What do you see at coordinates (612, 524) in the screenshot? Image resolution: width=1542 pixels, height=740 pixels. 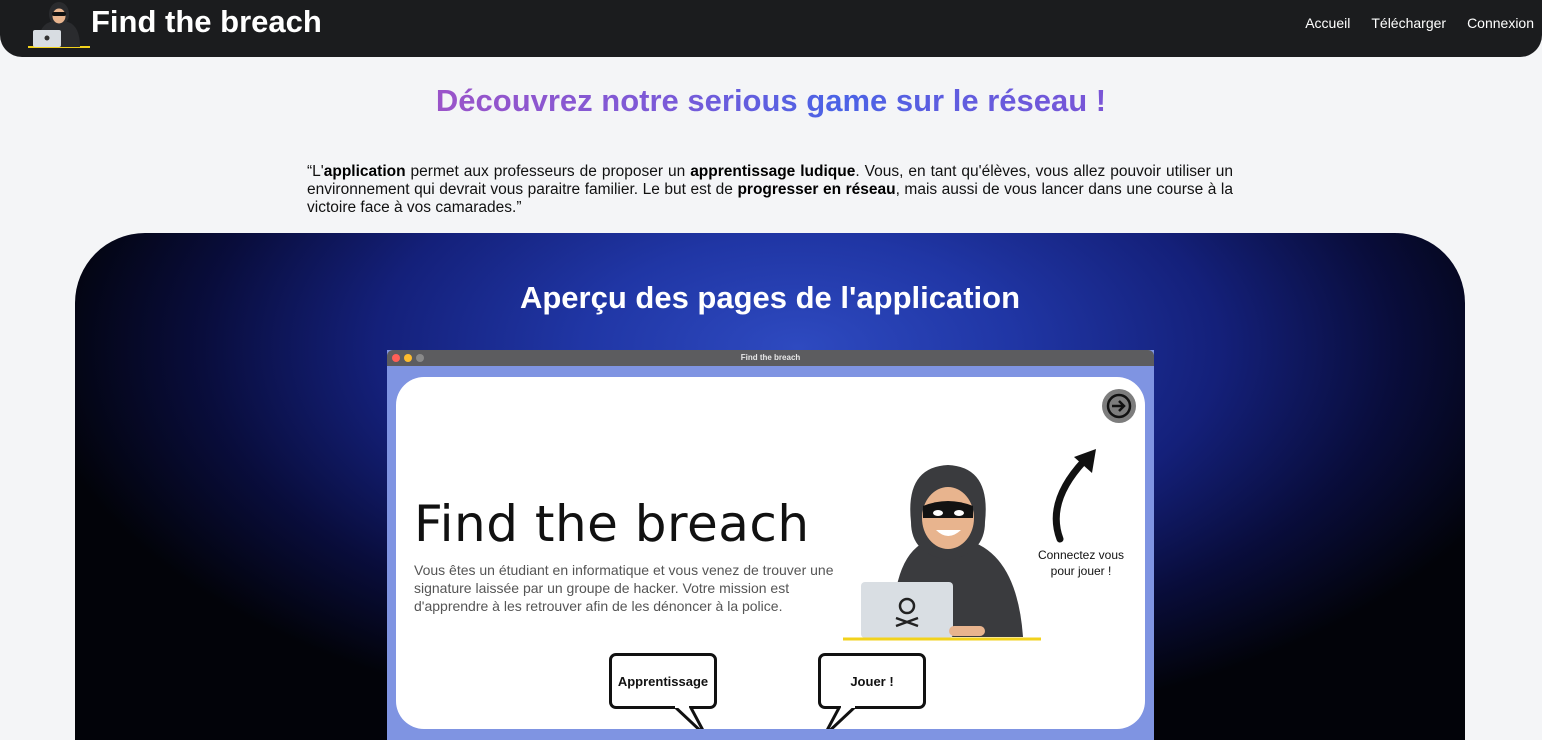 I see `card-title: Find the breach` at bounding box center [612, 524].